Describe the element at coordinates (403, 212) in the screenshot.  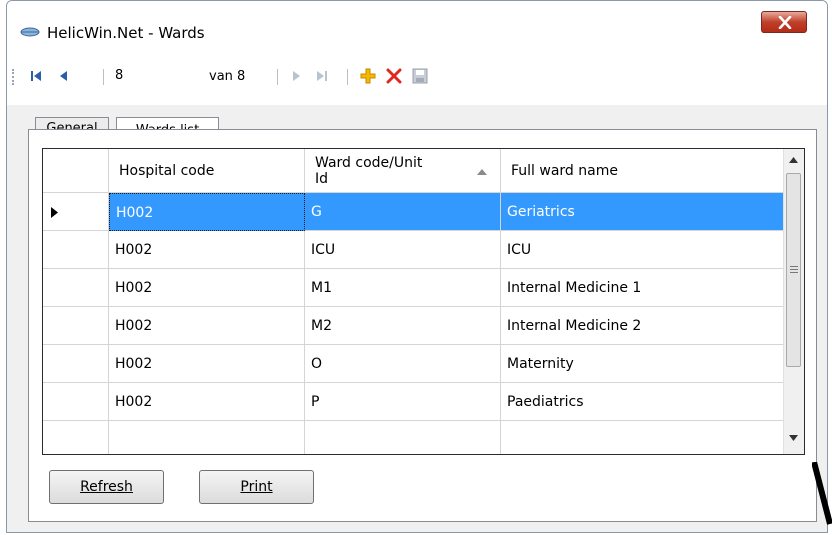
I see `table-cell: G` at that location.